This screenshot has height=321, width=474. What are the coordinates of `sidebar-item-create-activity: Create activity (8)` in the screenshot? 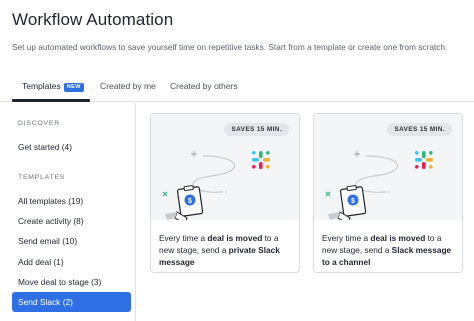 It's located at (71, 221).